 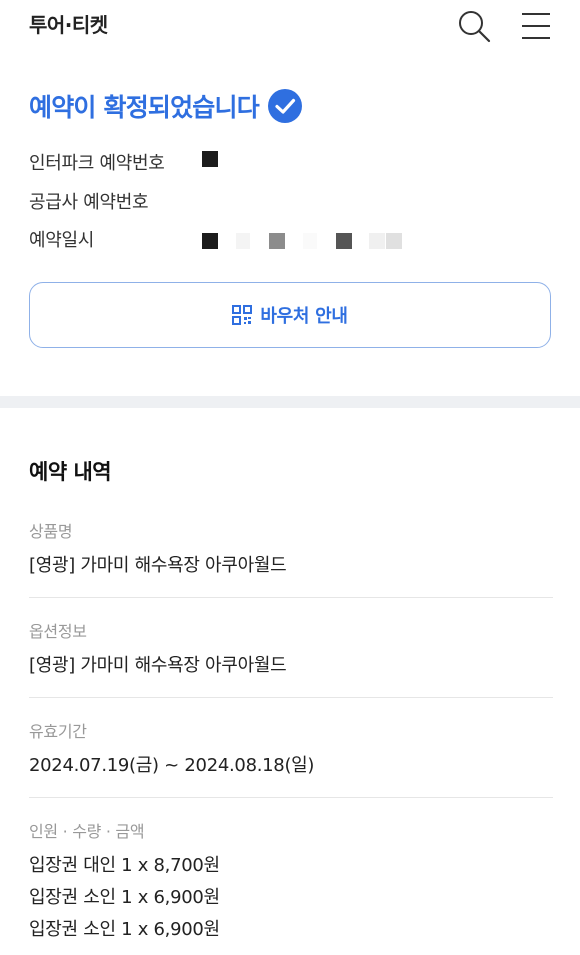 I want to click on confirmation-title-row: 예약이 확정되었습니다, so click(x=165, y=106).